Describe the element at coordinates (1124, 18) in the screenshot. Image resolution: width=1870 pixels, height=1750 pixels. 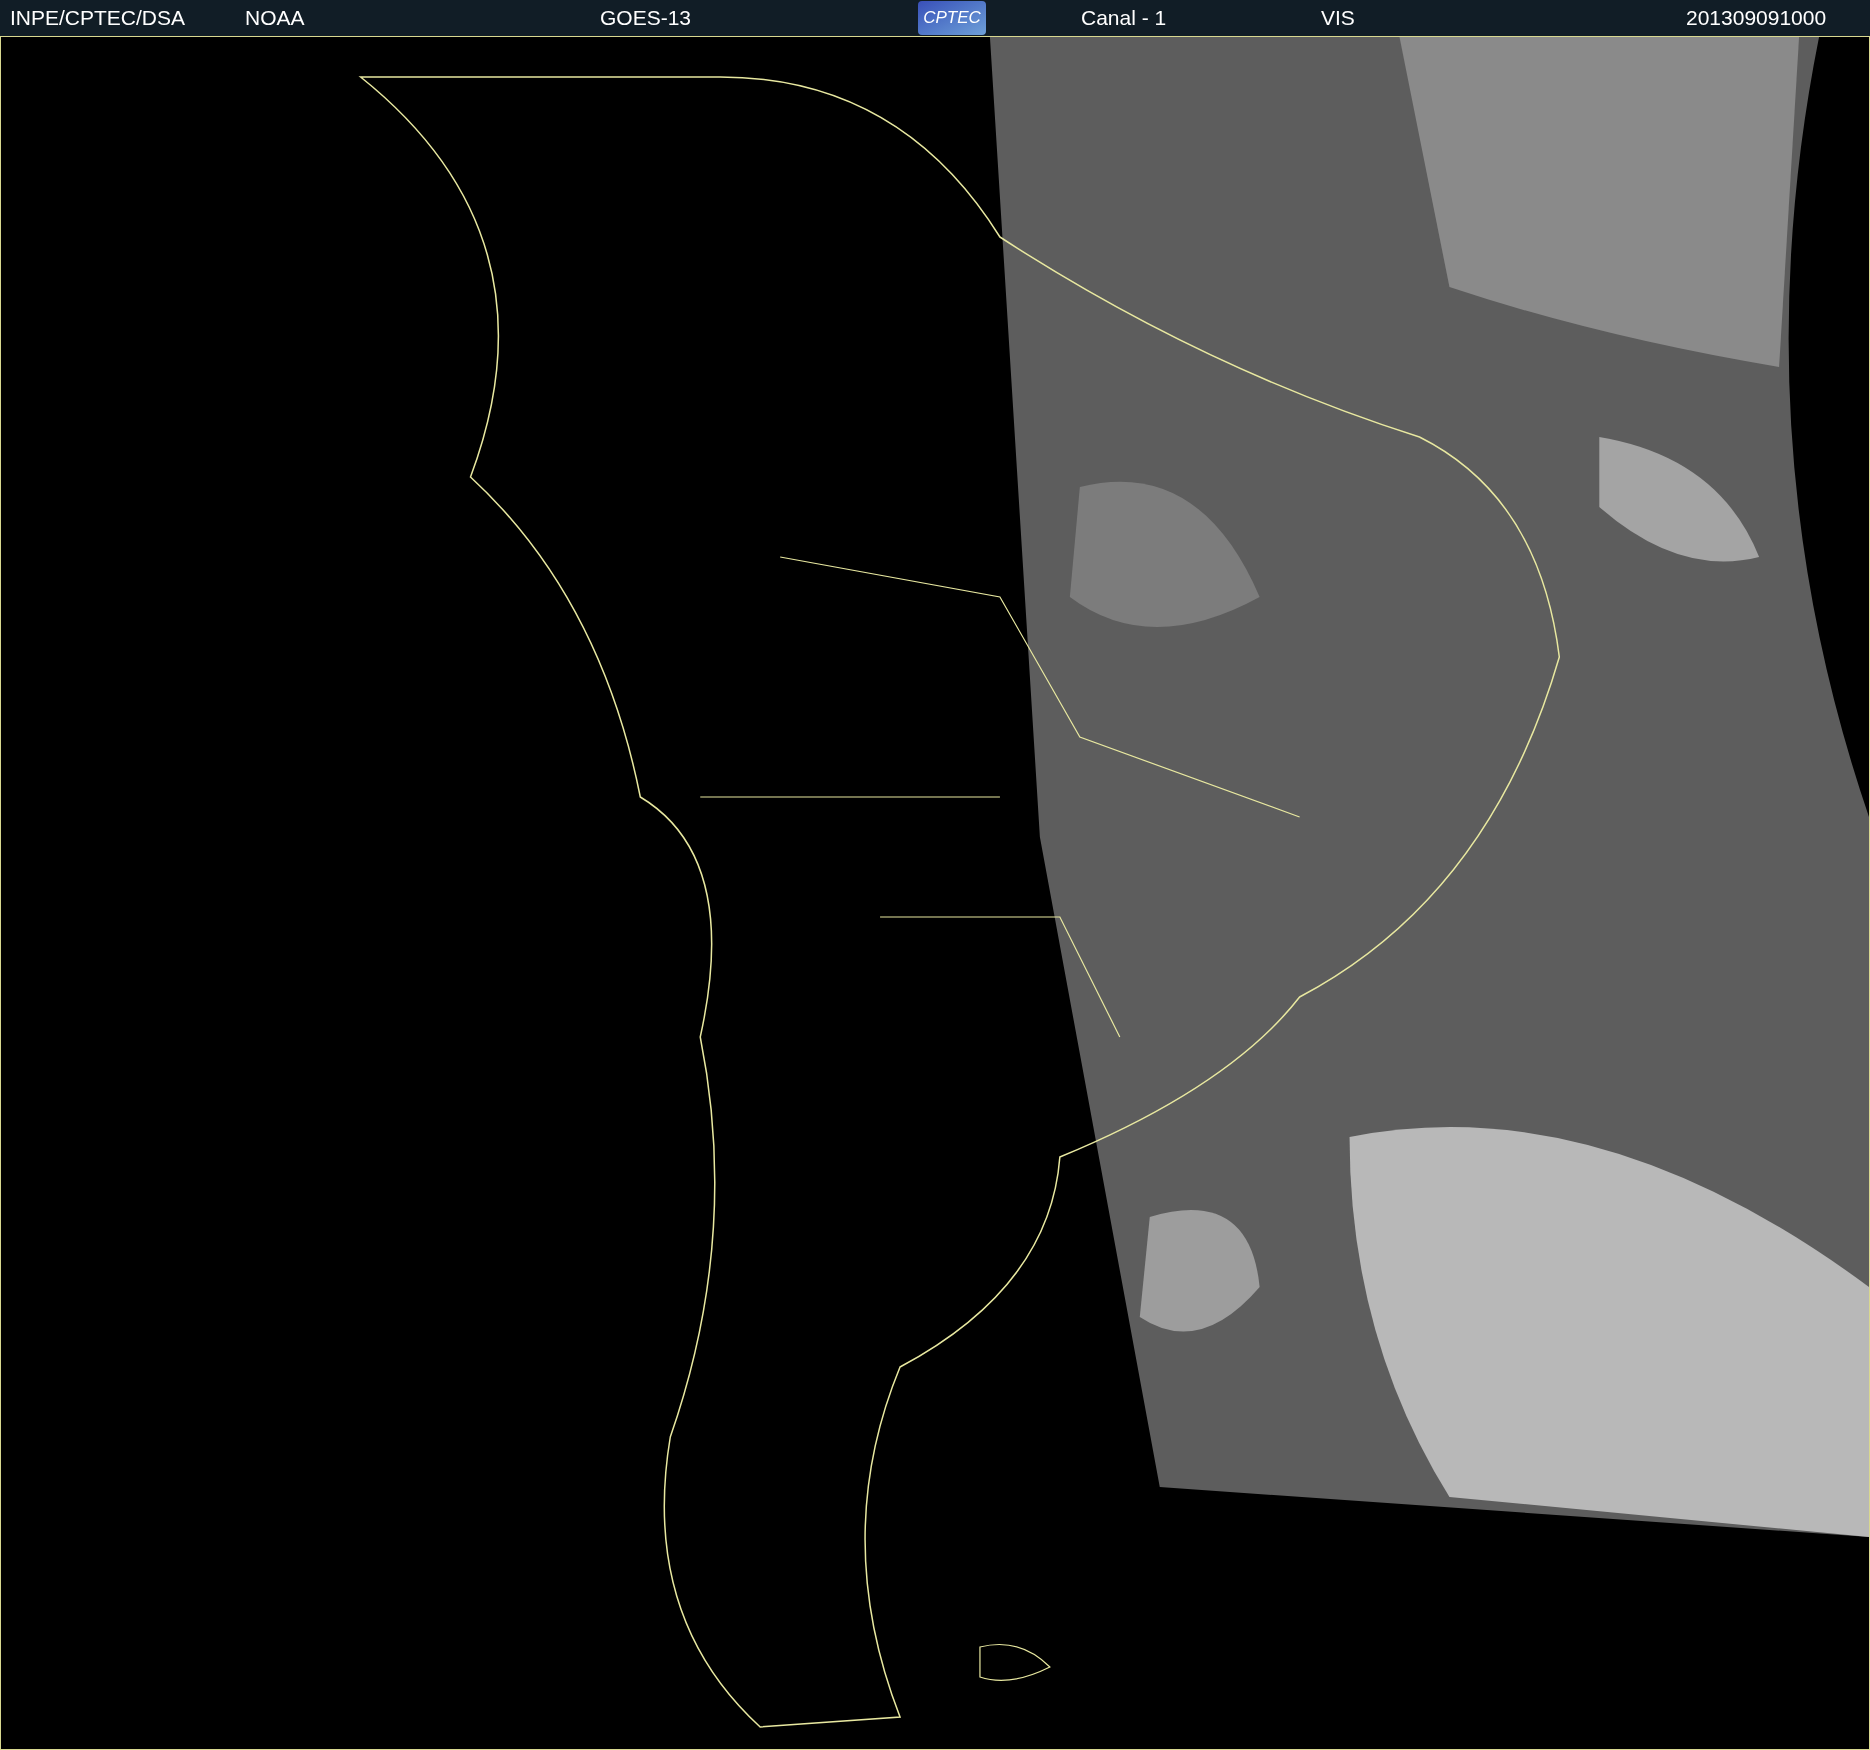
I see `channel-label: Canal - 1` at that location.